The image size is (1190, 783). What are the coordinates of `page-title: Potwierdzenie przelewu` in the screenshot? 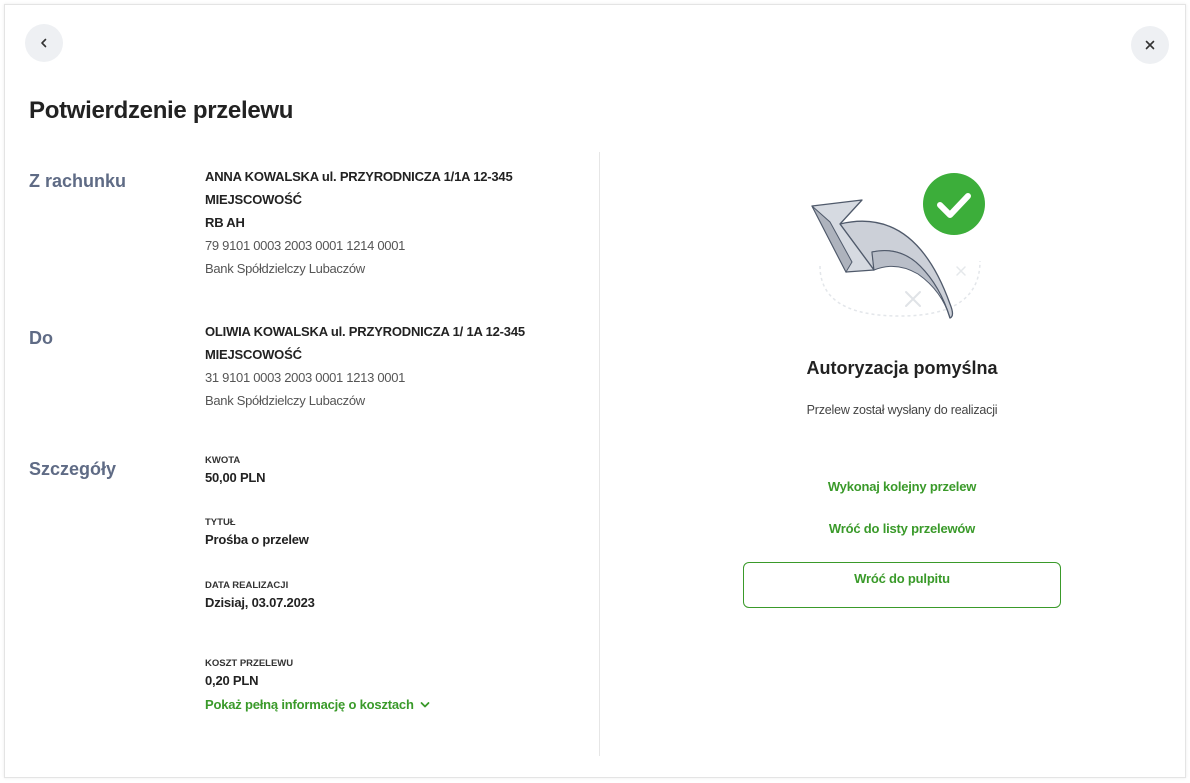 It's located at (161, 110).